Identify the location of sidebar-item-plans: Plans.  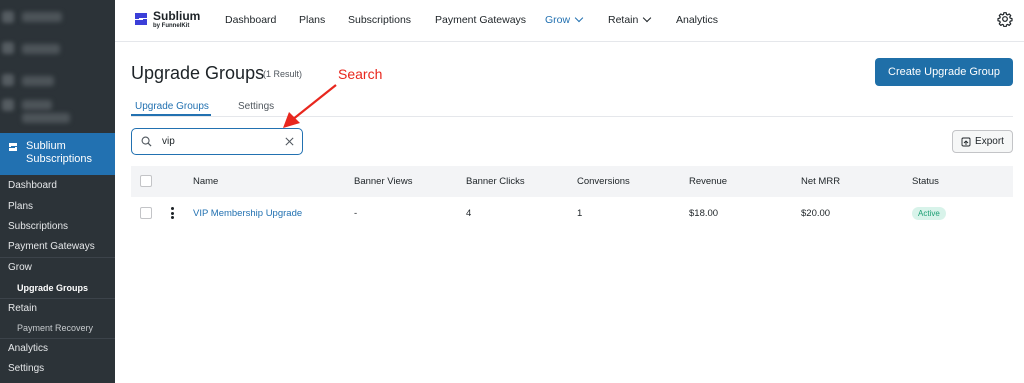
(20, 206).